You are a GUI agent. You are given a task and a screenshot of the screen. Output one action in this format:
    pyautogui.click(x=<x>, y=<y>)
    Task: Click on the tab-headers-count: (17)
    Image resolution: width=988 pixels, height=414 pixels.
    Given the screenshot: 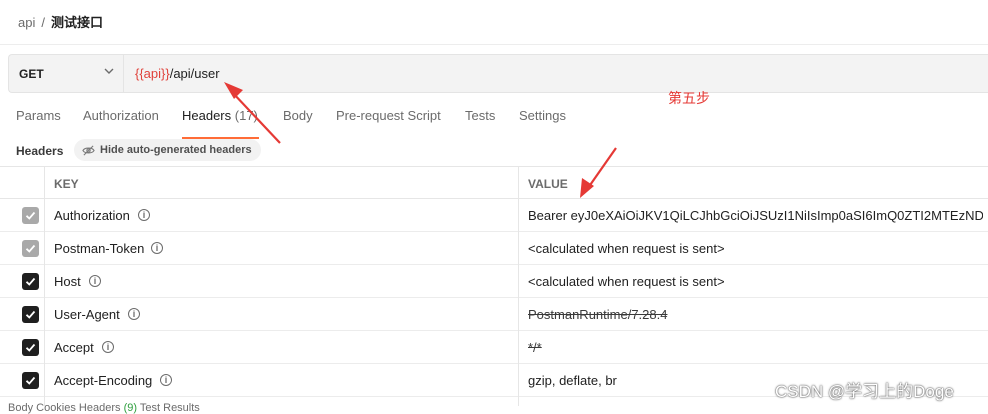 What is the action you would take?
    pyautogui.click(x=246, y=115)
    